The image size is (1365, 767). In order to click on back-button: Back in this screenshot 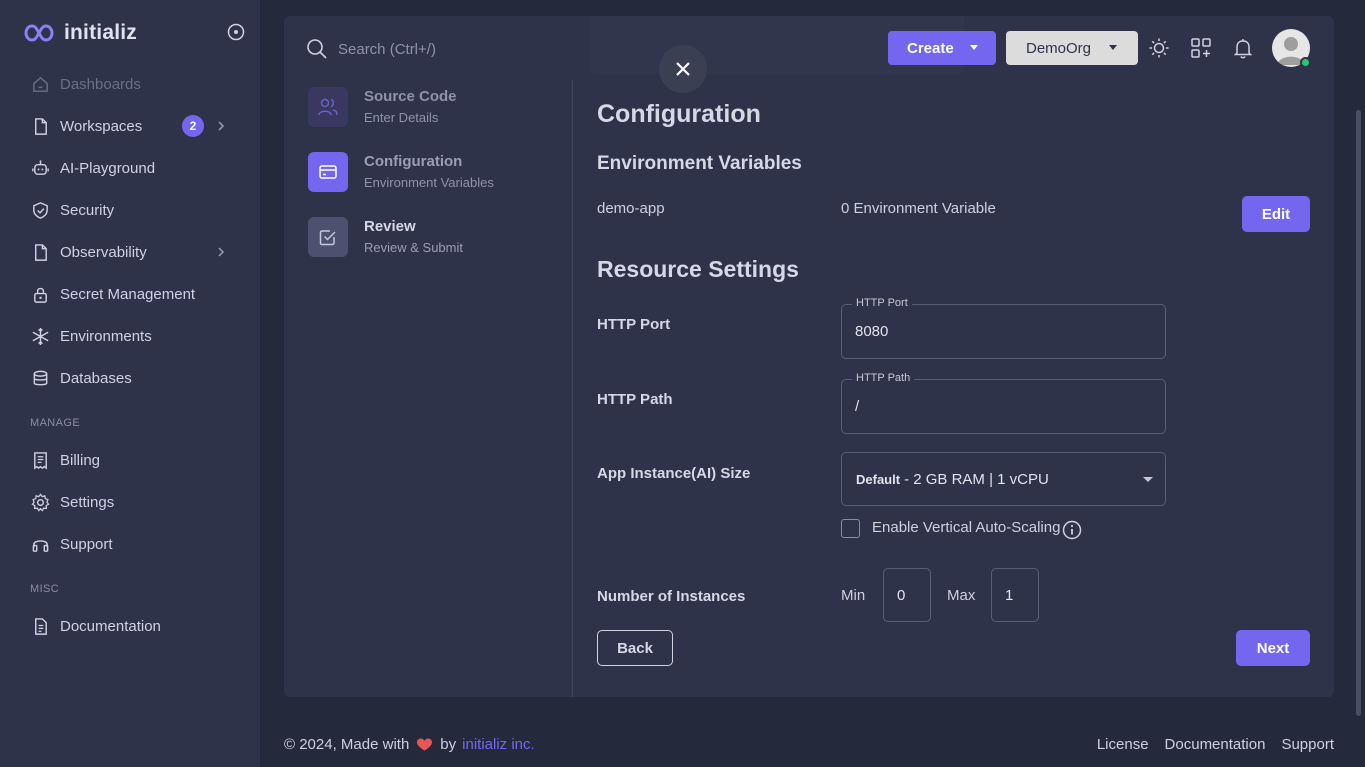, I will do `click(635, 648)`.